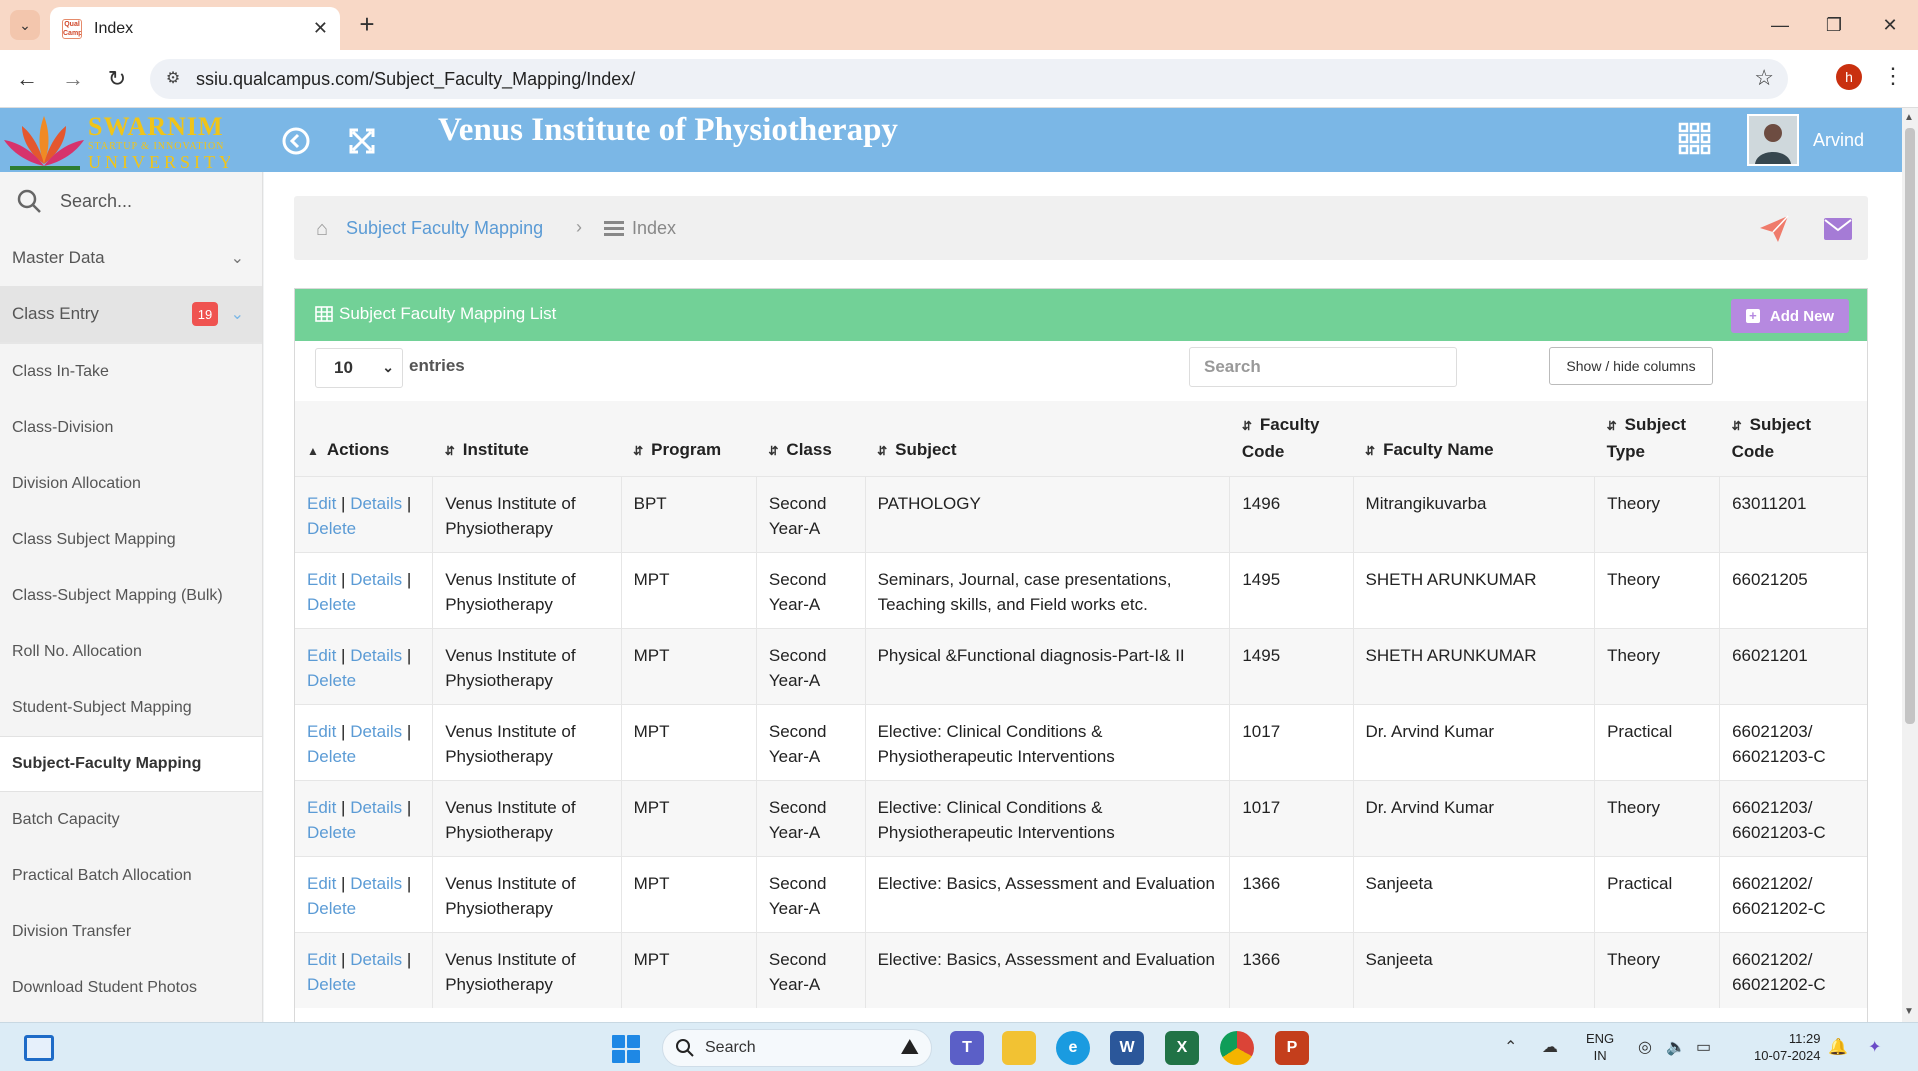 This screenshot has height=1071, width=1918. What do you see at coordinates (131, 540) in the screenshot?
I see `sidebar-item-class-subject-mapping: Class Subject Mapping` at bounding box center [131, 540].